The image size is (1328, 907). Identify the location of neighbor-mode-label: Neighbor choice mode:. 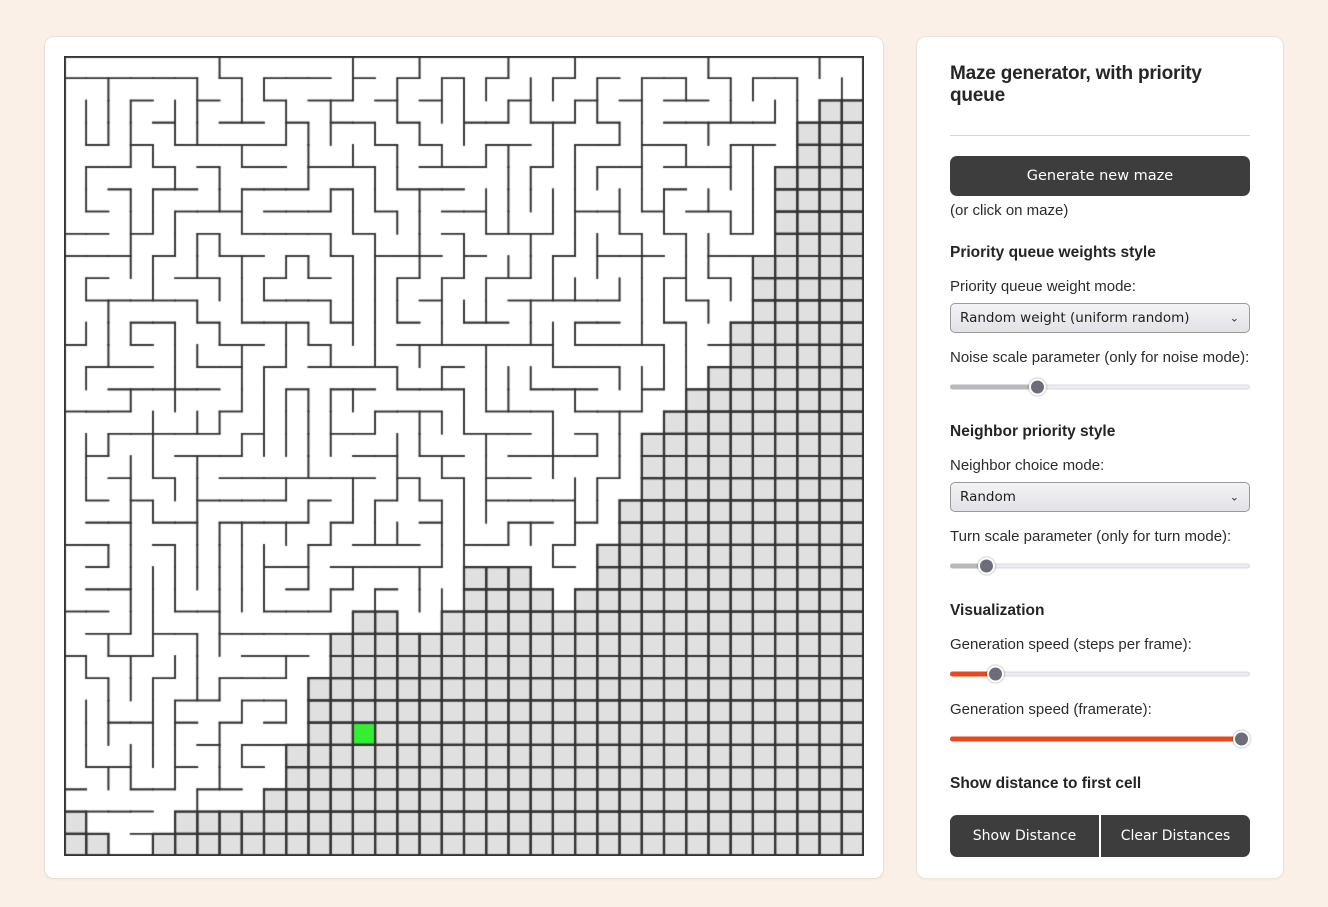
(1027, 465).